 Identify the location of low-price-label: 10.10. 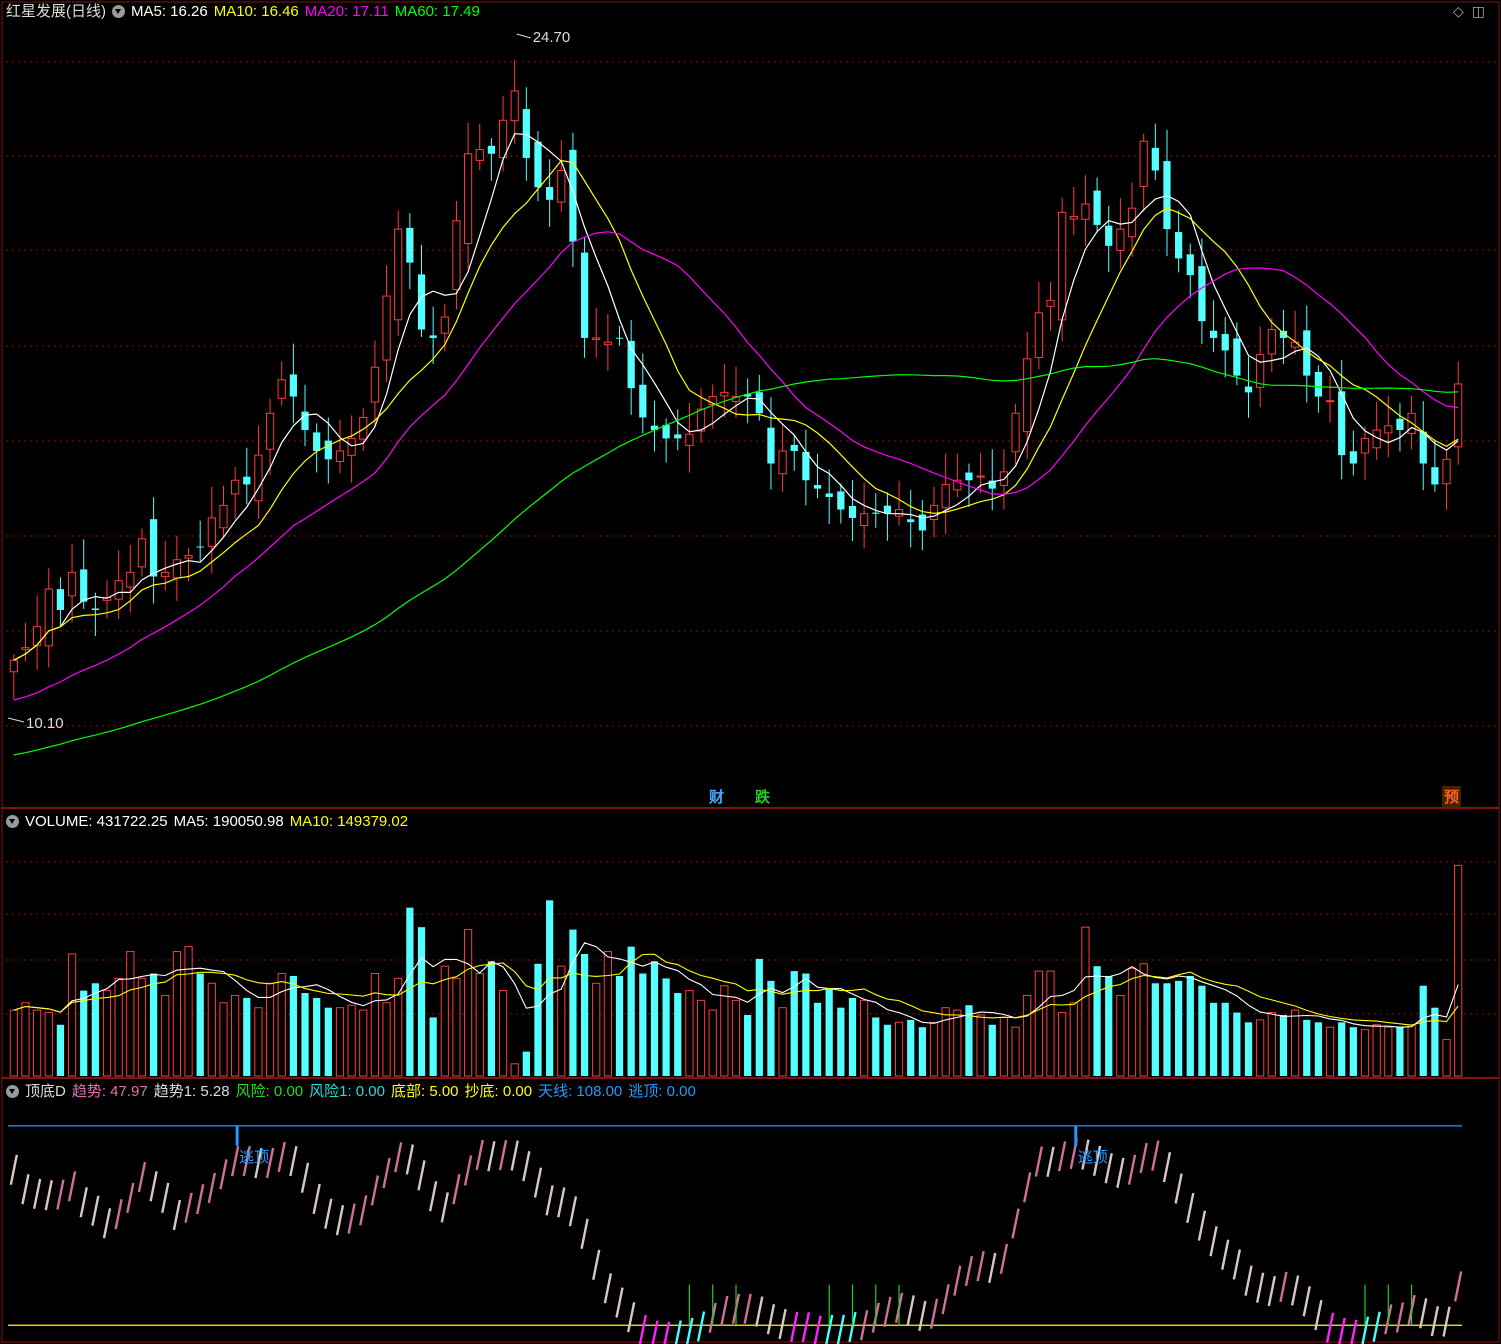
(45, 723).